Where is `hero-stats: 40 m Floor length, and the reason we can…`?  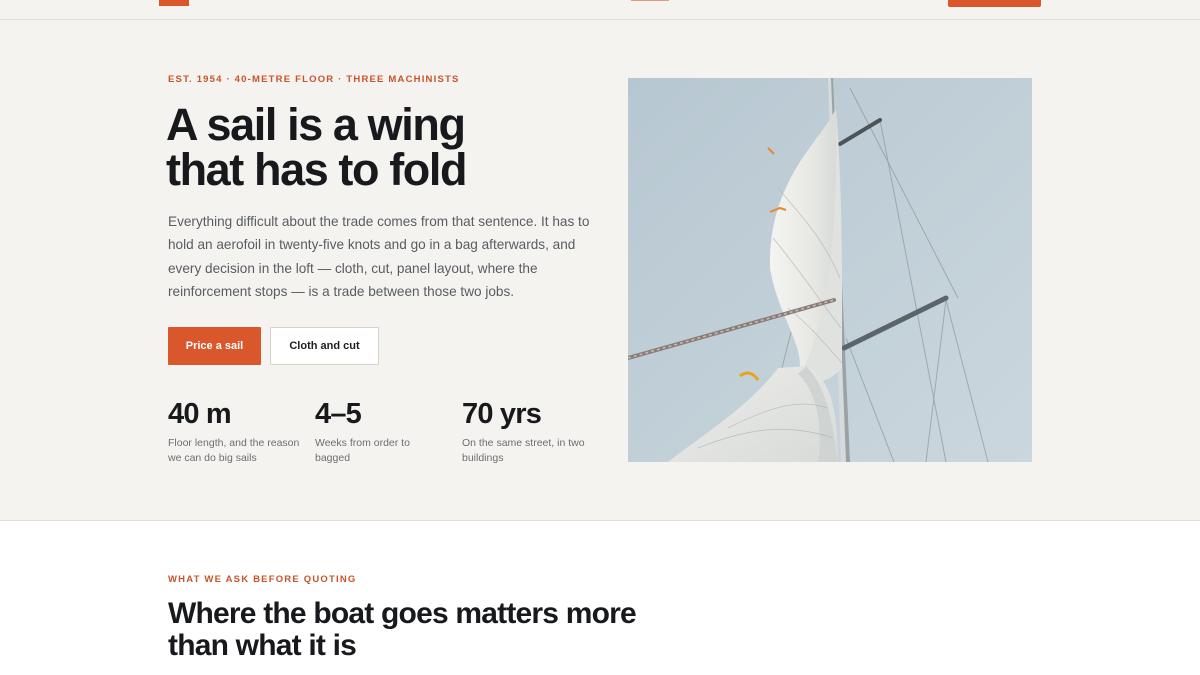
hero-stats: 40 m Floor length, and the reason we can… is located at coordinates (388, 431).